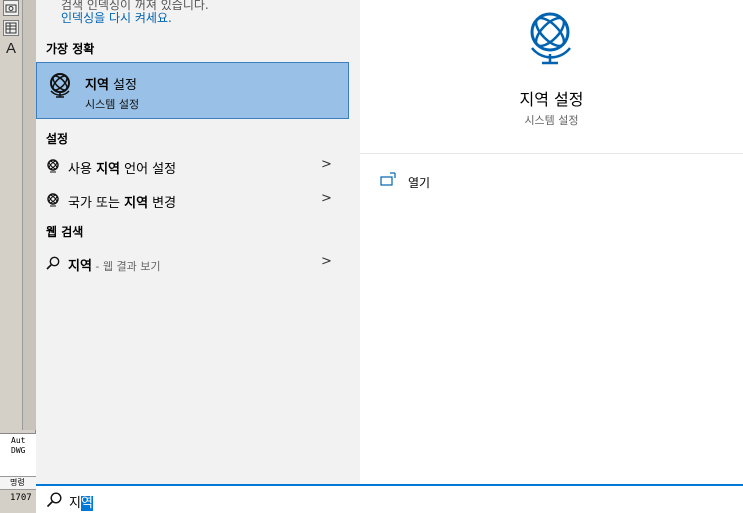 Image resolution: width=743 pixels, height=513 pixels. Describe the element at coordinates (11, 28) in the screenshot. I see `table-tool-icon` at that location.